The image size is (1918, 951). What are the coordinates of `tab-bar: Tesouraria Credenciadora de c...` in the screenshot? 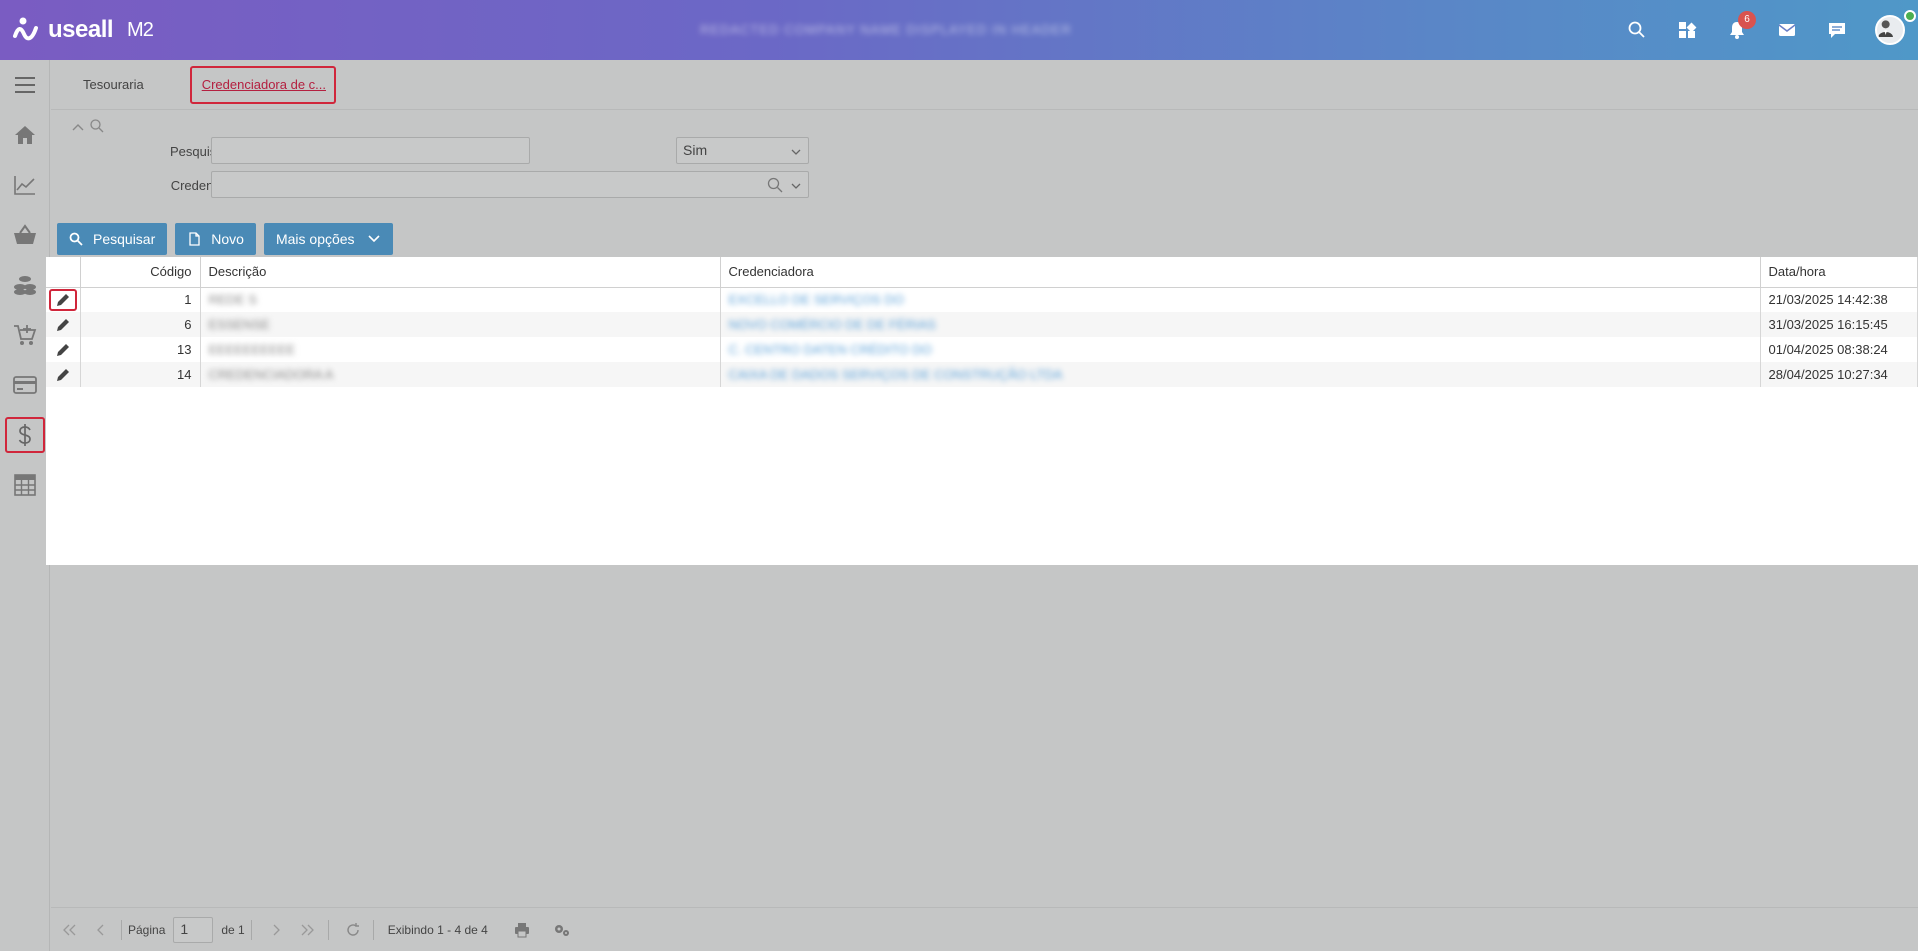 It's located at (984, 85).